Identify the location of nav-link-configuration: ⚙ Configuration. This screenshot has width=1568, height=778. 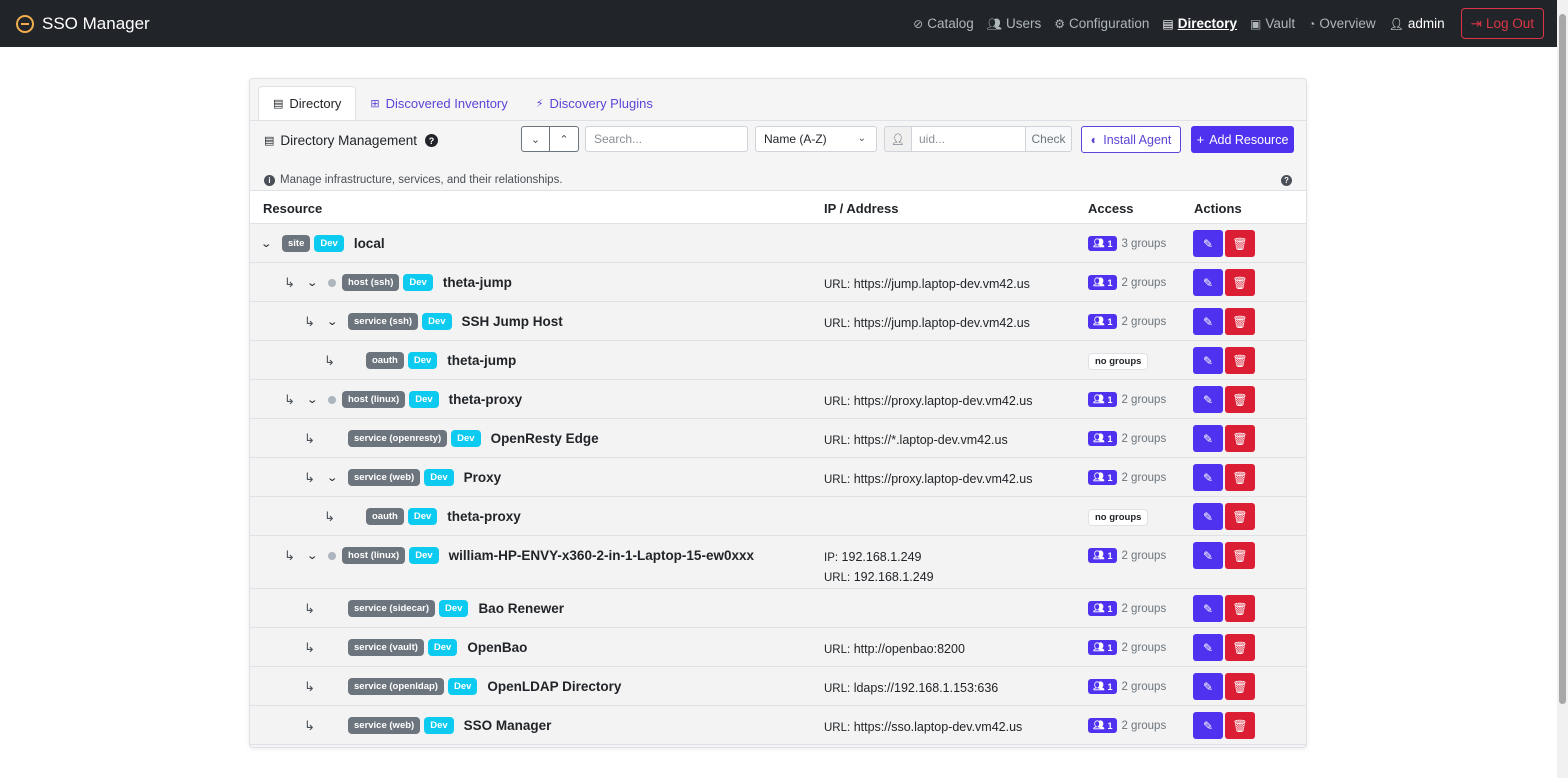
(1101, 23).